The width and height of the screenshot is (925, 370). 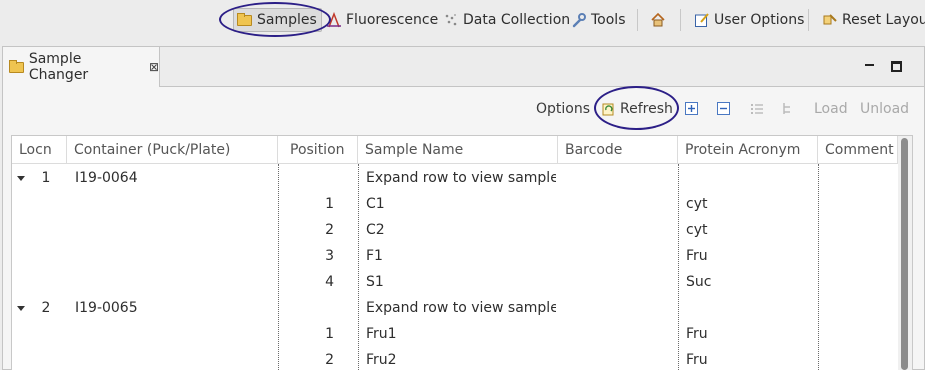 I want to click on data-collection-label: Data Collection, so click(x=517, y=20).